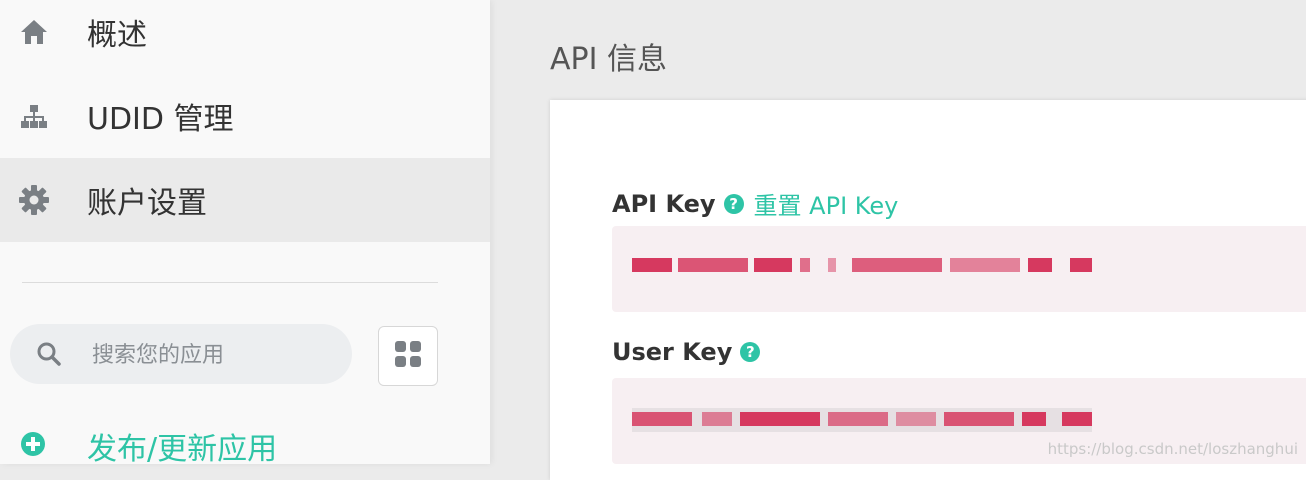 The width and height of the screenshot is (1306, 480). I want to click on sidebar-item-label: 概述, so click(117, 35).